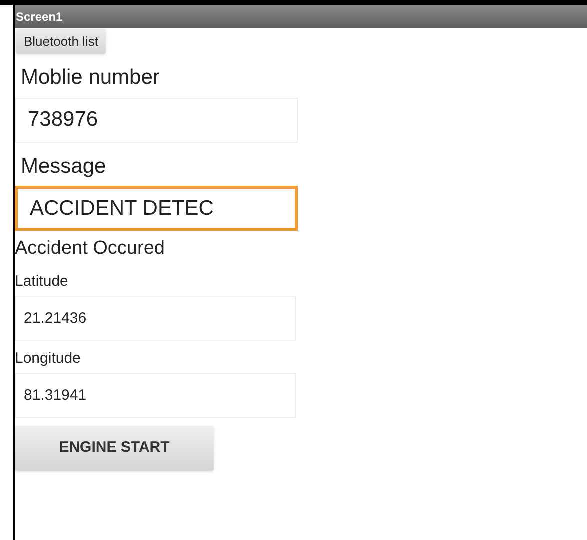  I want to click on field-label: Message, so click(63, 166).